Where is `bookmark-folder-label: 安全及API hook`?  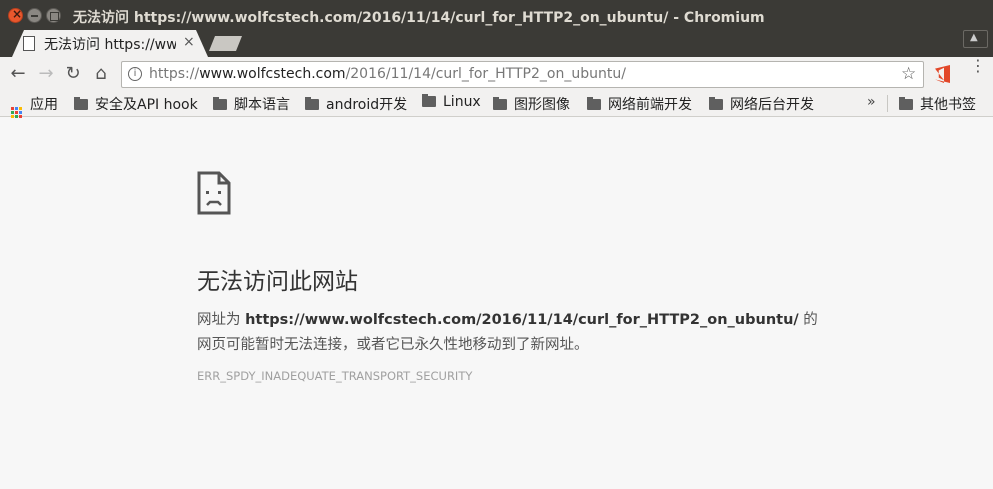
bookmark-folder-label: 安全及API hook is located at coordinates (146, 105).